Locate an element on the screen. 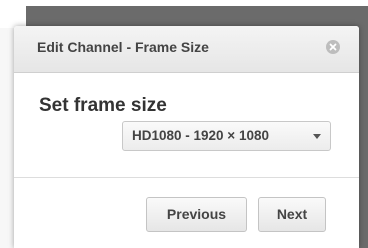  chevron-down-icon is located at coordinates (317, 136).